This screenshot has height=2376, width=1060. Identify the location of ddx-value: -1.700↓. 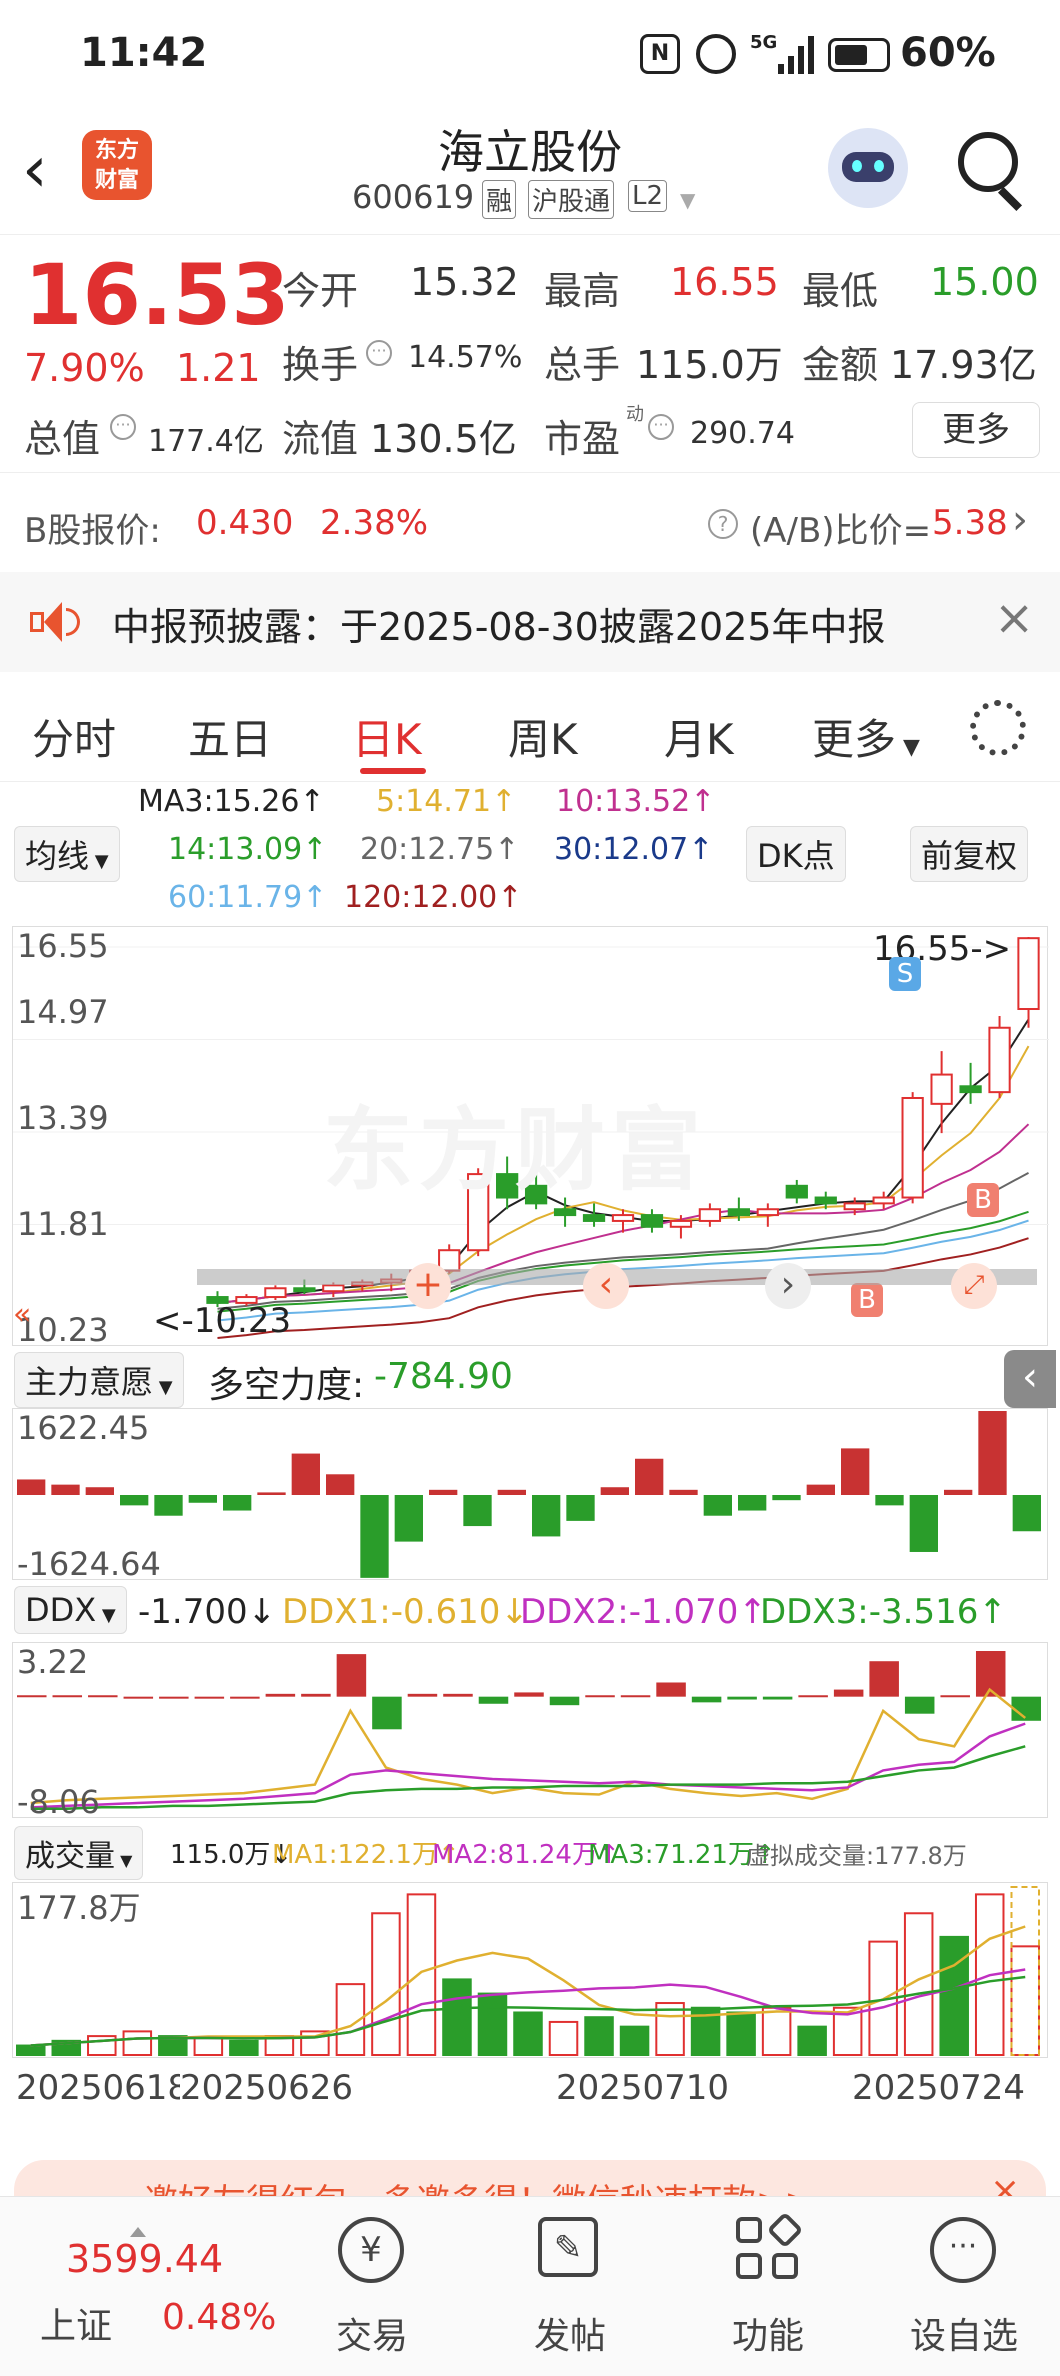
(207, 1612).